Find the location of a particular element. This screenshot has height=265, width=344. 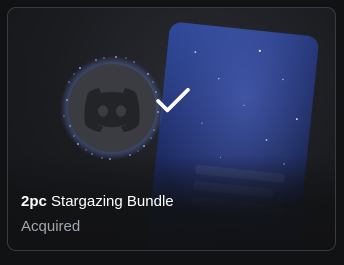

bundle-title: 2pc Stargazing Bundle is located at coordinates (171, 201).